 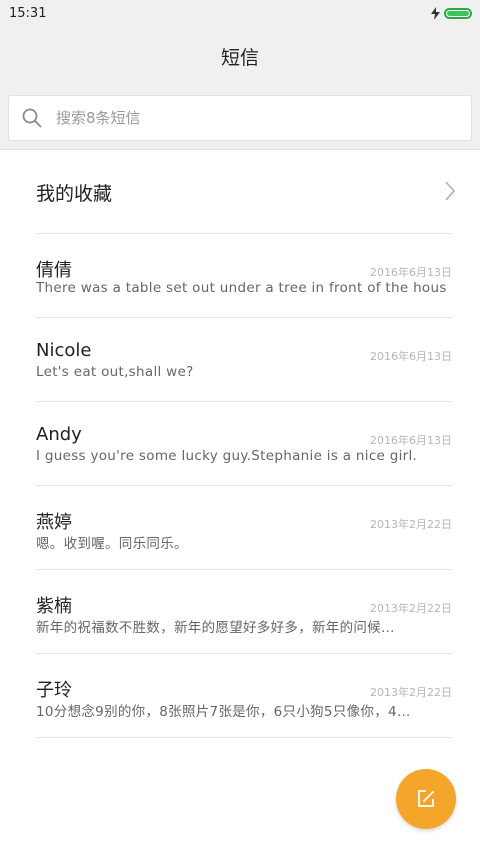 What do you see at coordinates (59, 434) in the screenshot?
I see `conversation-name: Andy` at bounding box center [59, 434].